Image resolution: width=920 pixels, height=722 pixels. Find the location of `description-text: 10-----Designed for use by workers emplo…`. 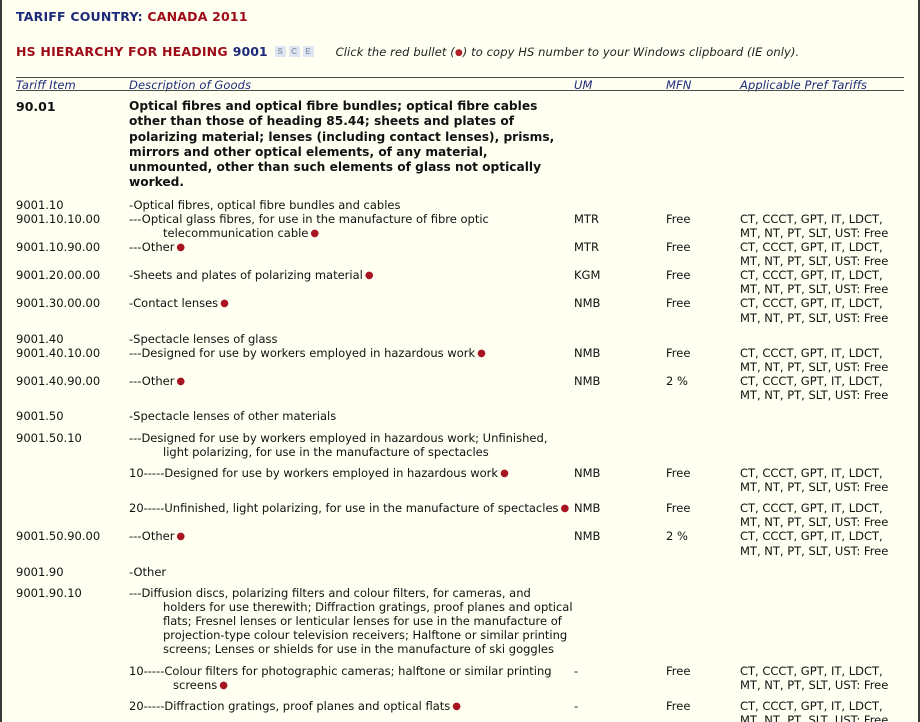

description-text: 10-----Designed for use by workers emplo… is located at coordinates (319, 472).